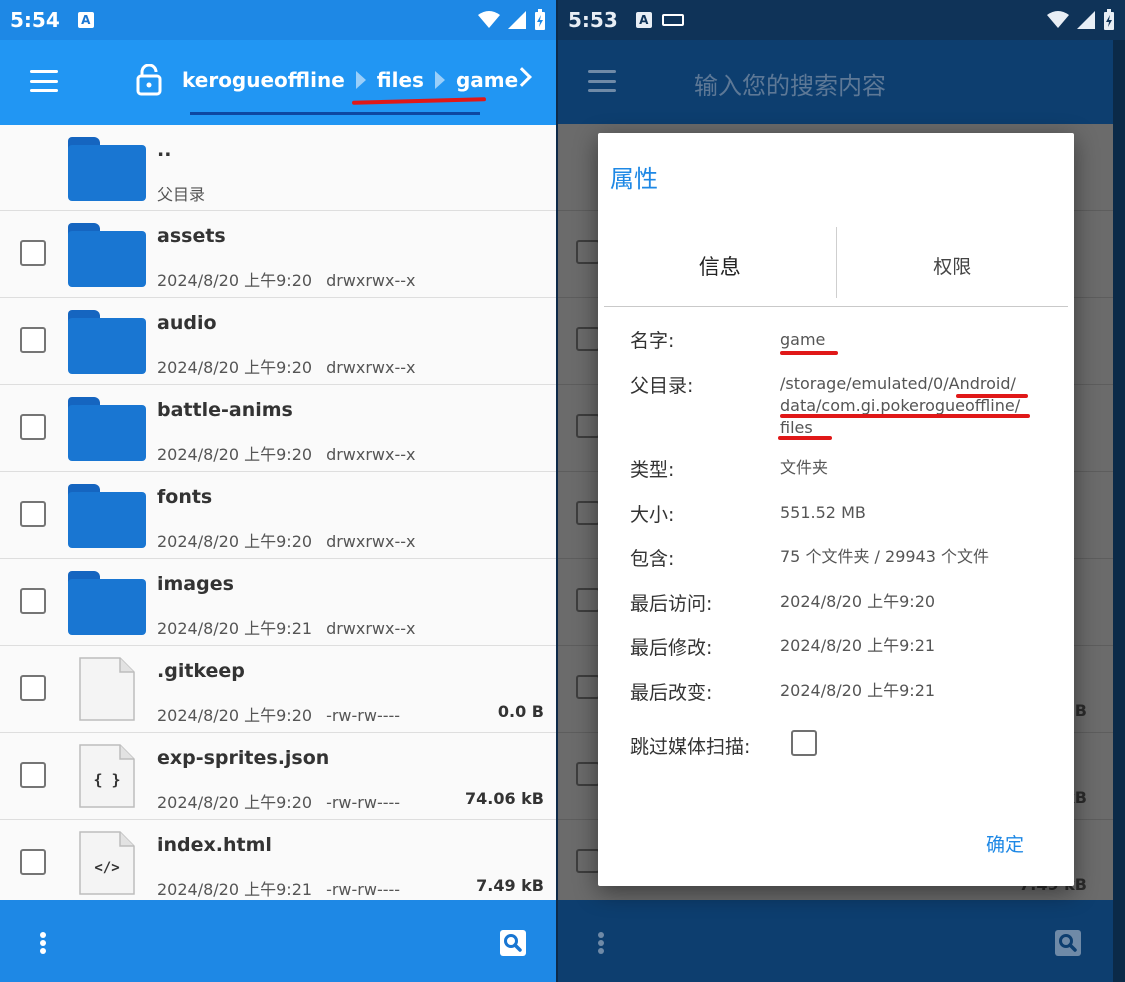  I want to click on breadcrumb-indicator, so click(335, 113).